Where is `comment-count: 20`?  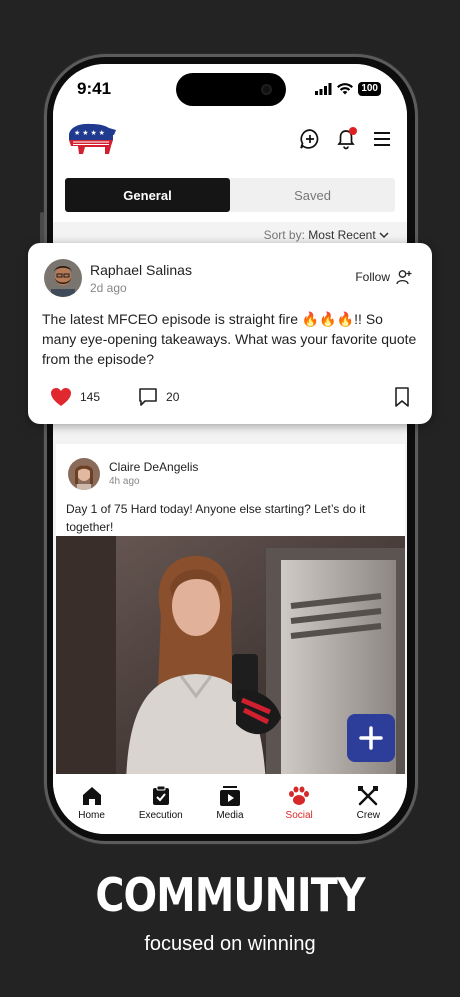
comment-count: 20 is located at coordinates (173, 397).